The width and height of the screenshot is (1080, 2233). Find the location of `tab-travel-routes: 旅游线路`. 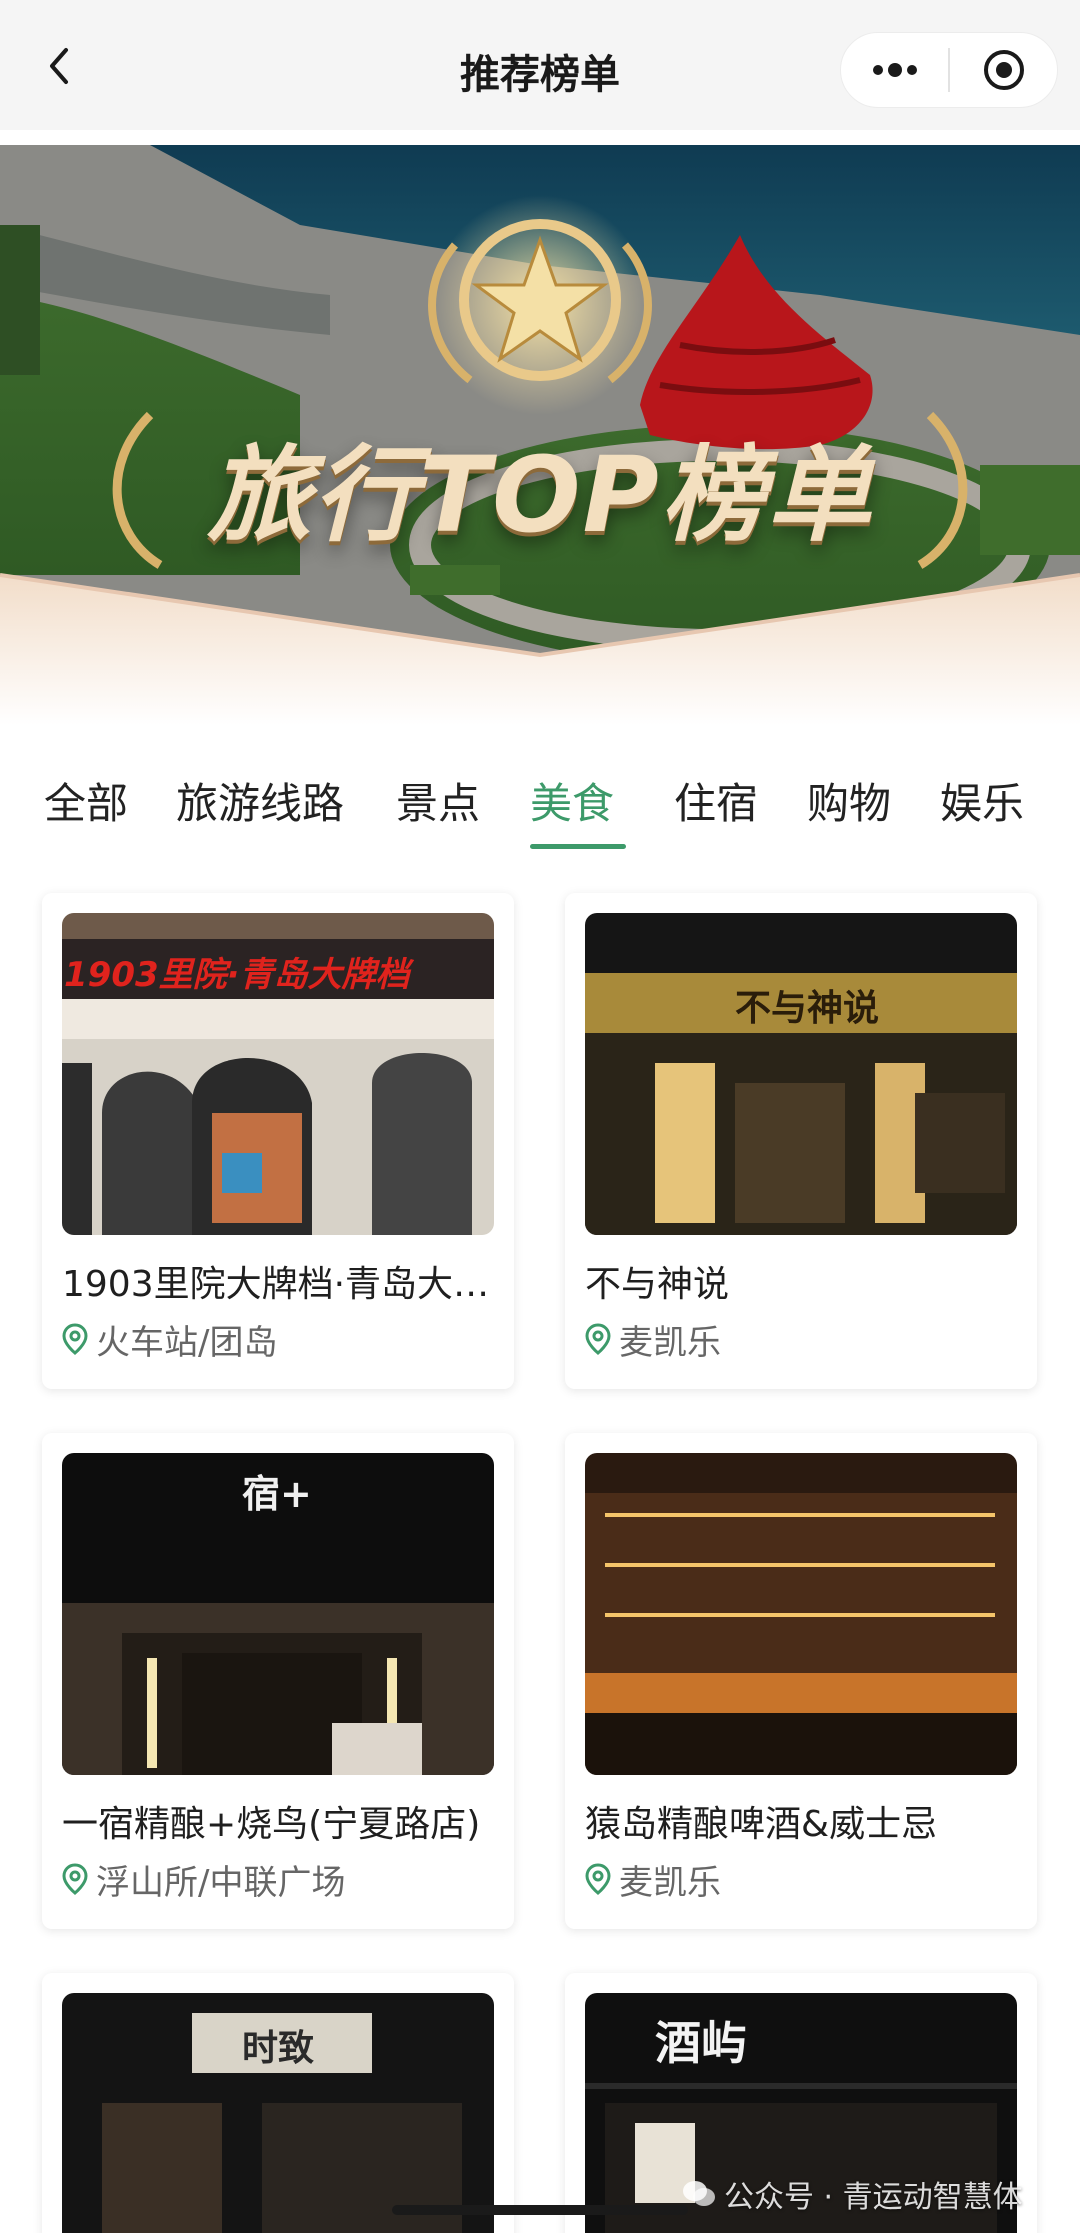

tab-travel-routes: 旅游线路 is located at coordinates (260, 800).